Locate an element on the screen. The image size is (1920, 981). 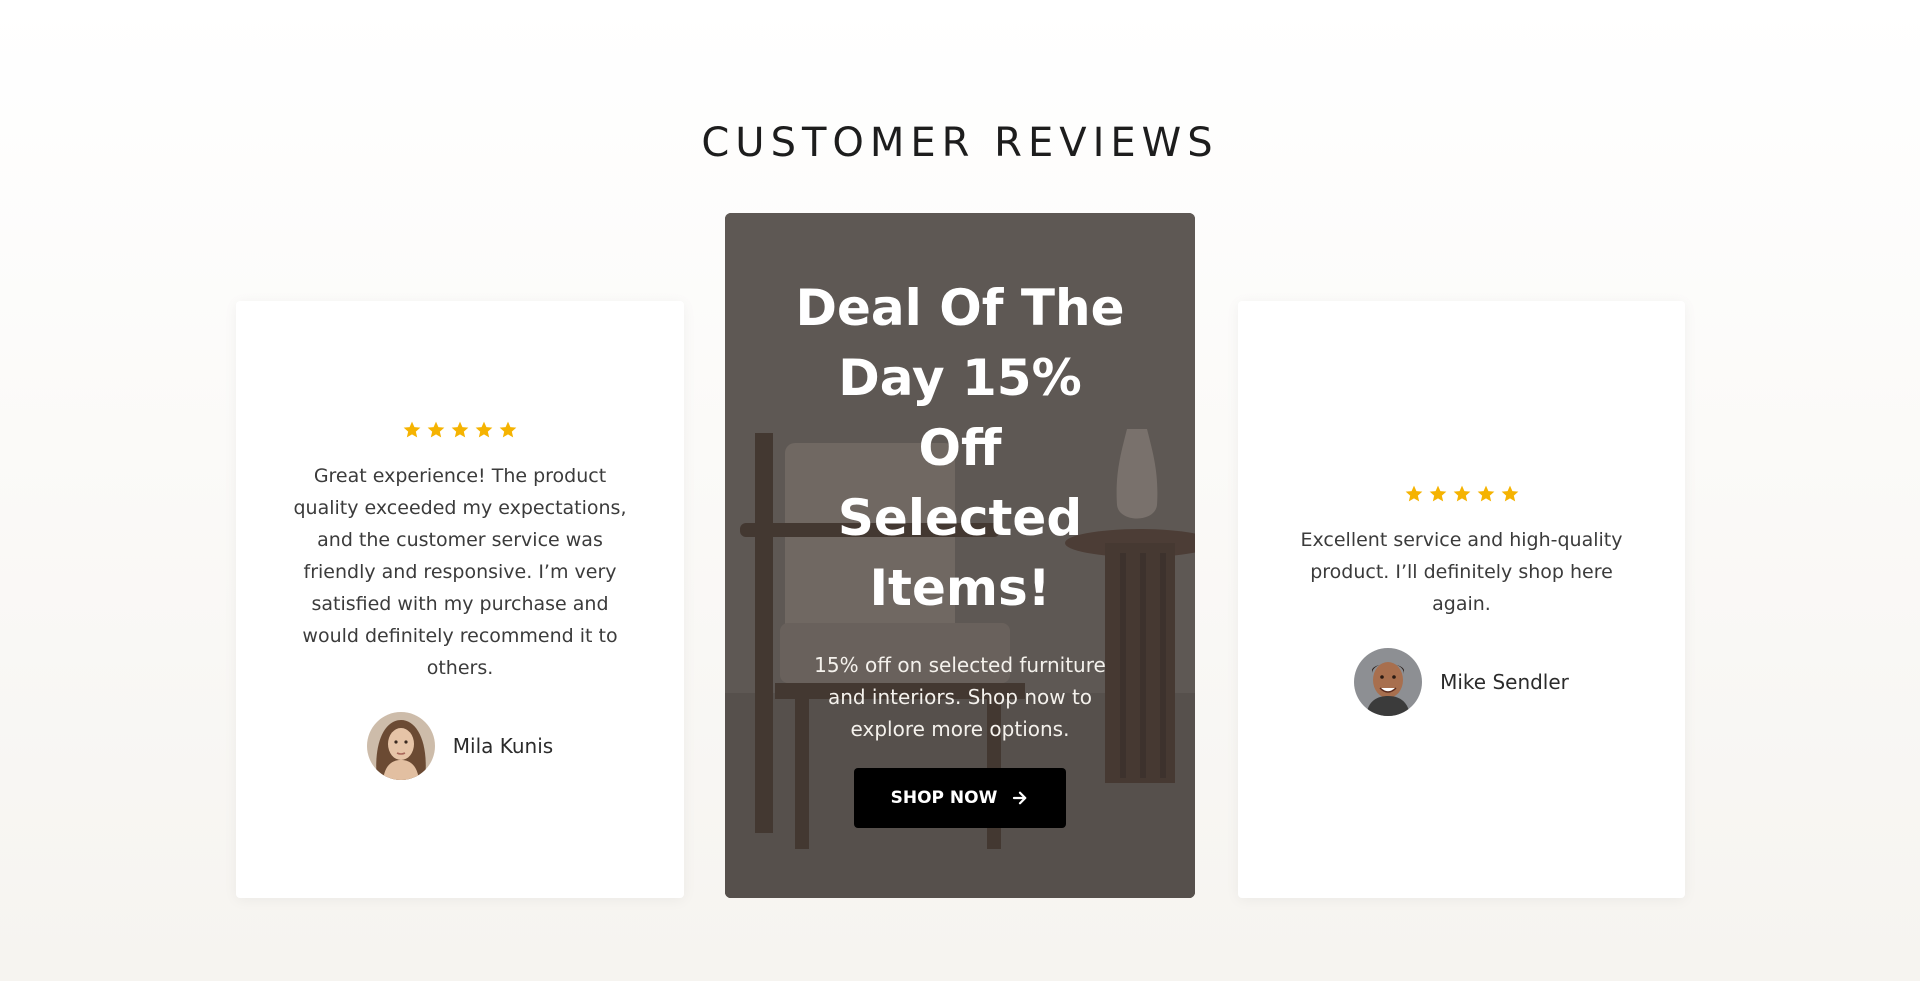
reviewer: Mila Kunis is located at coordinates (460, 745).